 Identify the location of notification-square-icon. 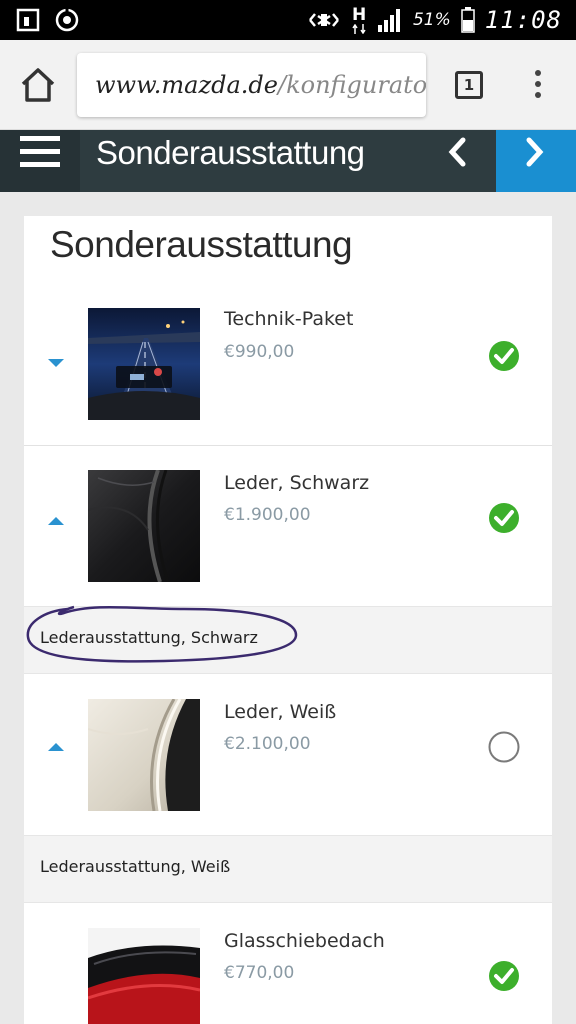
(28, 20).